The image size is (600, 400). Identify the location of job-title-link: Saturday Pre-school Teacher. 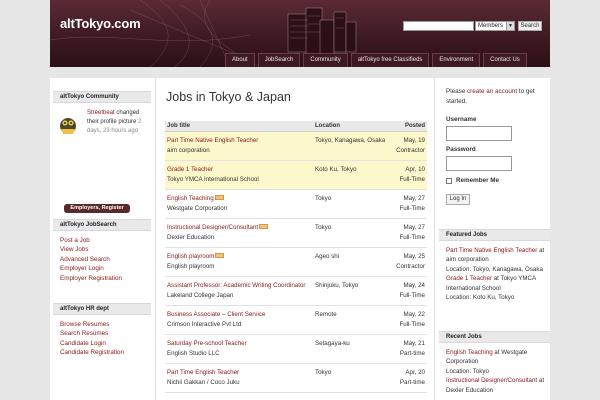
(207, 343).